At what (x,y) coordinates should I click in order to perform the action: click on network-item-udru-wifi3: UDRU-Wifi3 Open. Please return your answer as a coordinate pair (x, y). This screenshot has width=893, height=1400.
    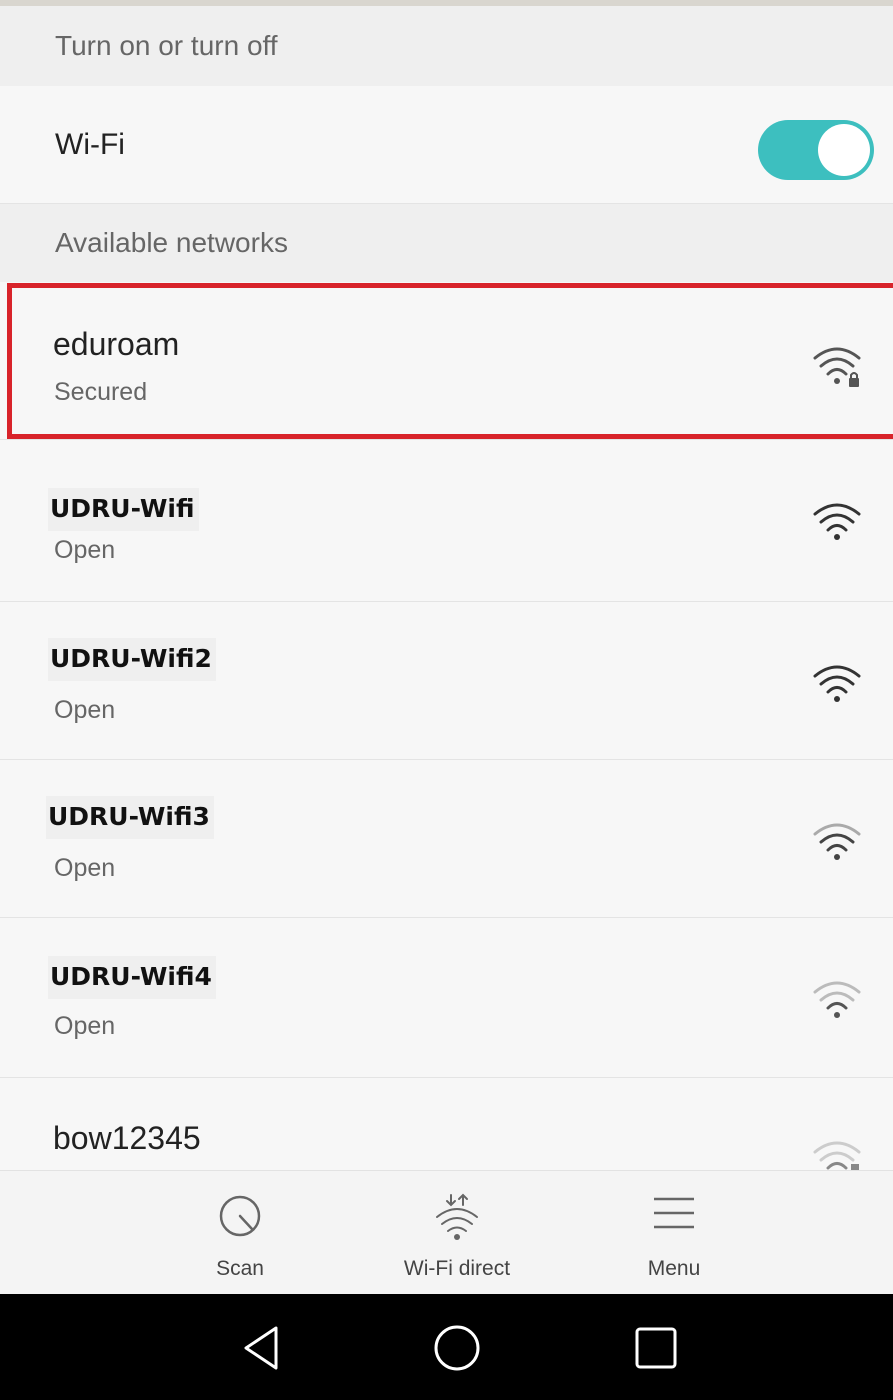
    Looking at the image, I should click on (446, 839).